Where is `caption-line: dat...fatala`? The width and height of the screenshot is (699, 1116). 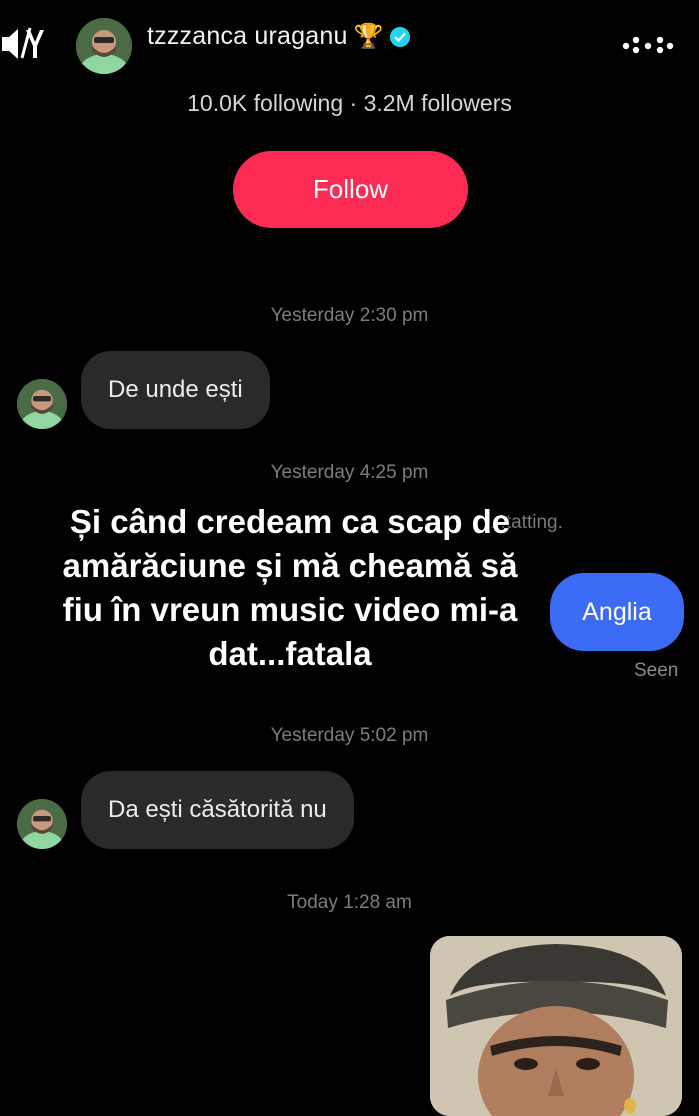 caption-line: dat...fatala is located at coordinates (290, 653).